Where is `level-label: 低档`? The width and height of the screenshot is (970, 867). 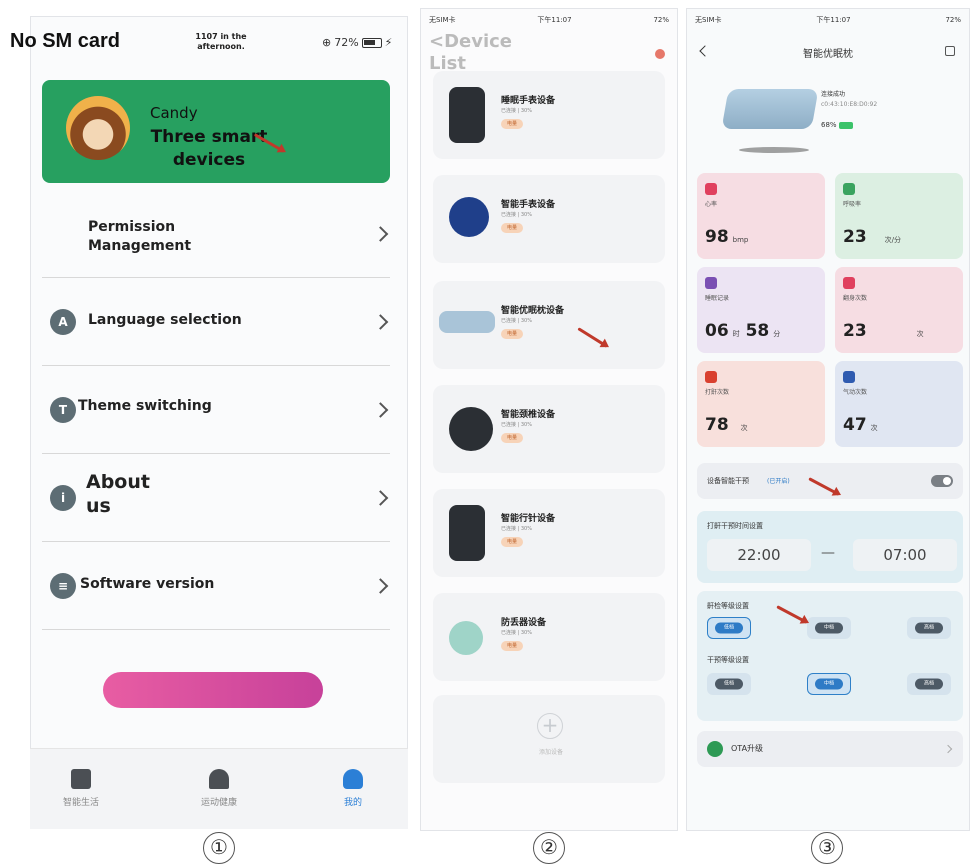 level-label: 低档 is located at coordinates (729, 684).